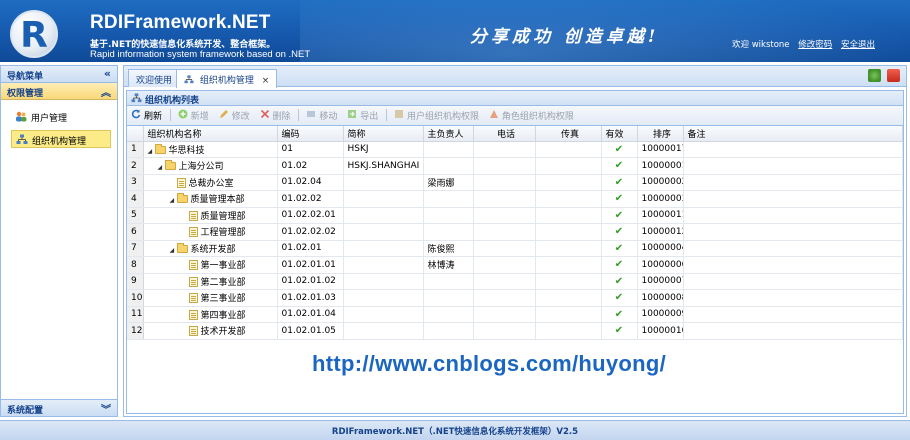 This screenshot has width=910, height=440. What do you see at coordinates (210, 134) in the screenshot?
I see `column-header: 组织机构名称` at bounding box center [210, 134].